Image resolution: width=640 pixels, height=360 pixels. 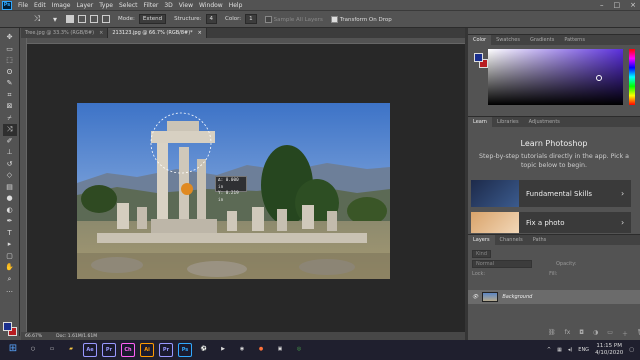 What do you see at coordinates (65, 33) in the screenshot?
I see `doc-tab-tree: Tree.jpg @ 33.3% (RGB/8#) ×` at bounding box center [65, 33].